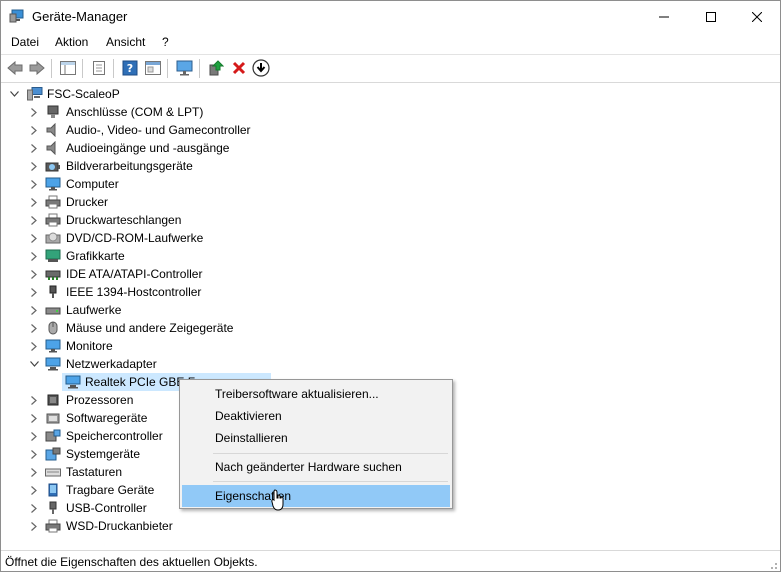  I want to click on menu-file: Datei, so click(25, 42).